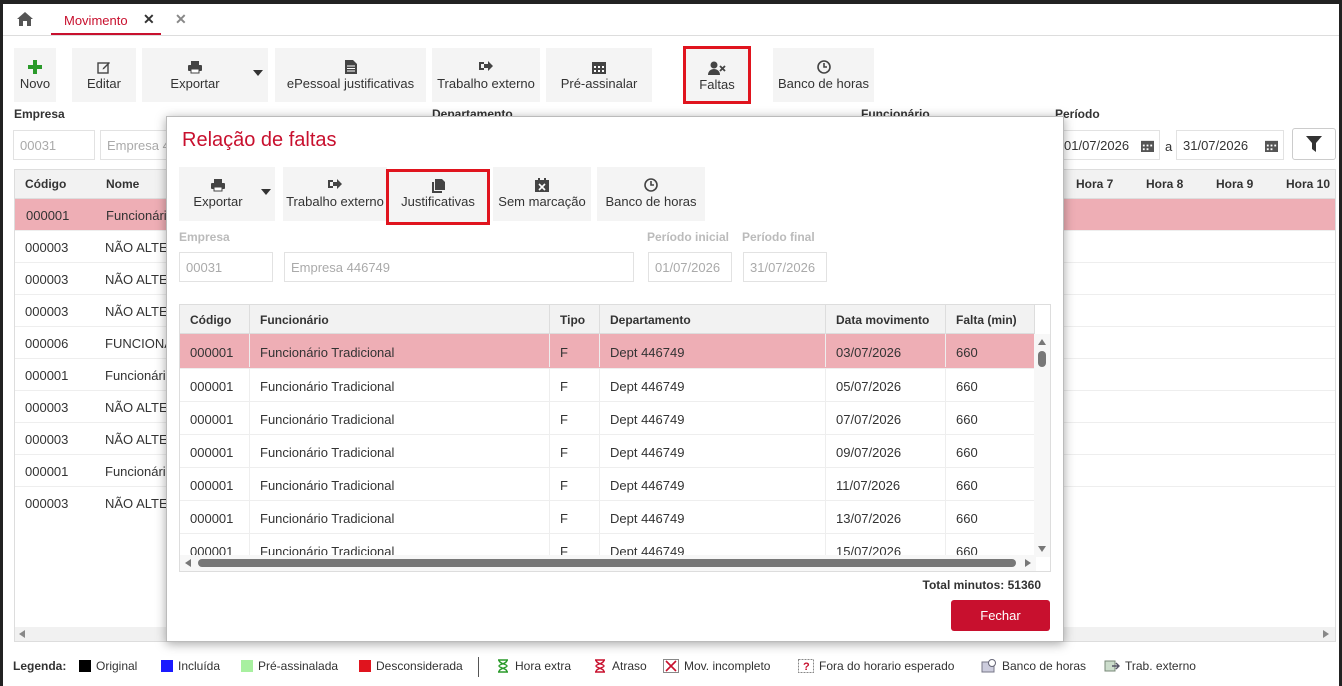  What do you see at coordinates (35, 75) in the screenshot?
I see `novo-button: Novo` at bounding box center [35, 75].